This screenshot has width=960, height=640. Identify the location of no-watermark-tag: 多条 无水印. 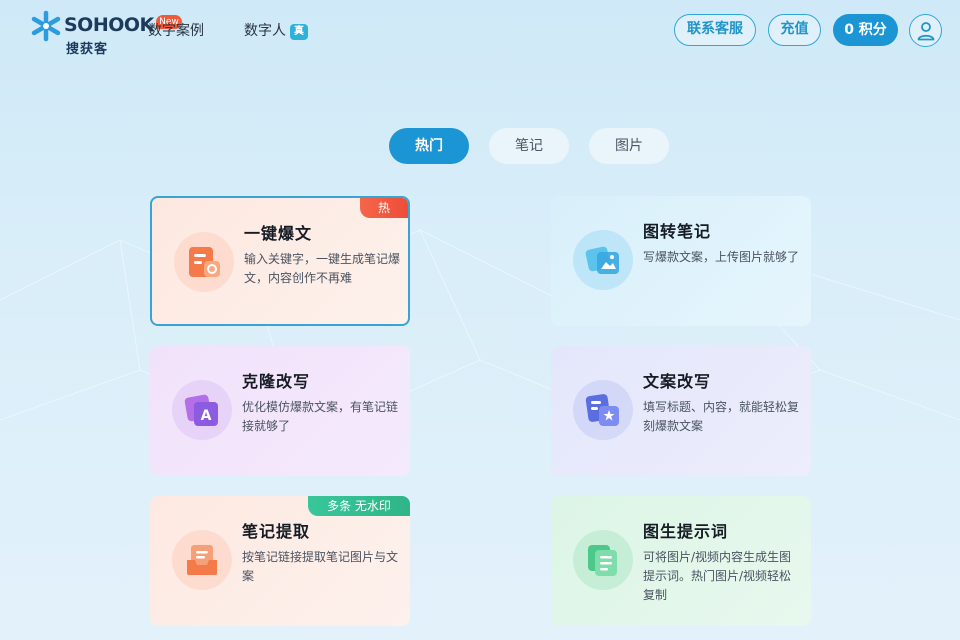
(359, 506).